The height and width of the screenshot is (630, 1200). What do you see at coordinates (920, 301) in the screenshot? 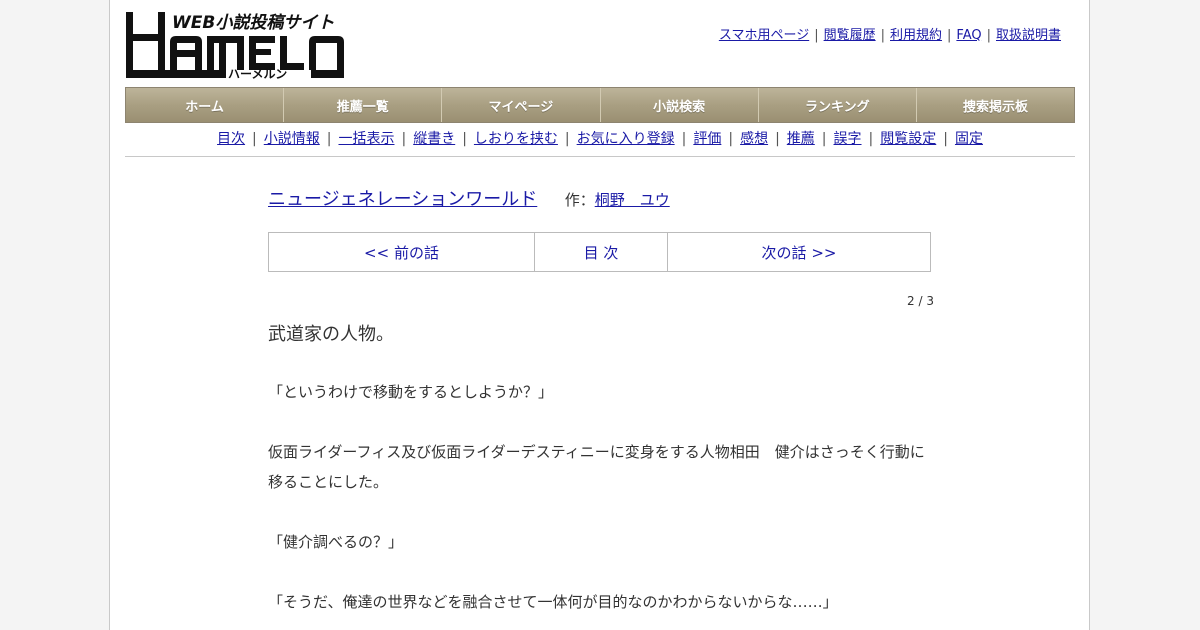
I see `page-count: 2 / 3` at bounding box center [920, 301].